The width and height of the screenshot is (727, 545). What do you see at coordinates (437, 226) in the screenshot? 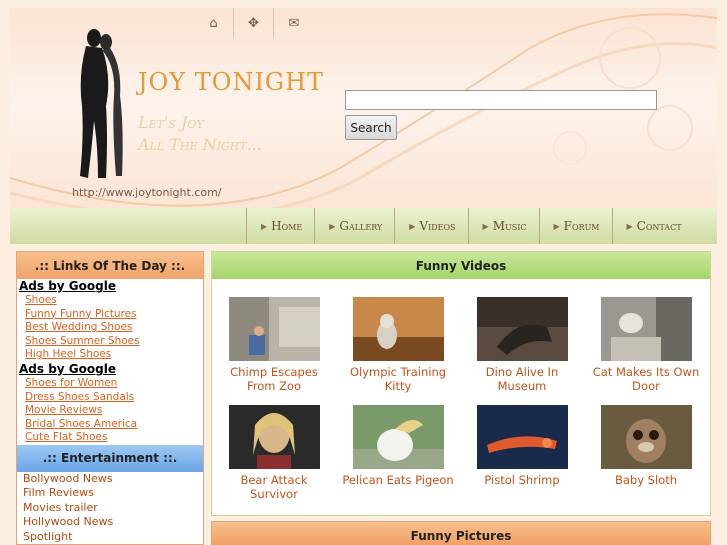
I see `nav-label: Videos` at bounding box center [437, 226].